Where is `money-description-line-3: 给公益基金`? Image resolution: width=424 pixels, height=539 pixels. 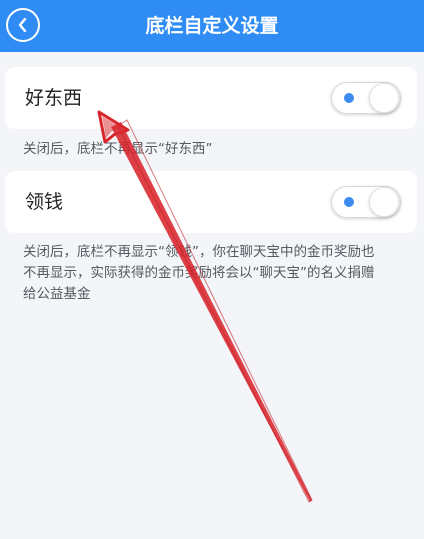
money-description-line-3: 给公益基金 is located at coordinates (57, 294).